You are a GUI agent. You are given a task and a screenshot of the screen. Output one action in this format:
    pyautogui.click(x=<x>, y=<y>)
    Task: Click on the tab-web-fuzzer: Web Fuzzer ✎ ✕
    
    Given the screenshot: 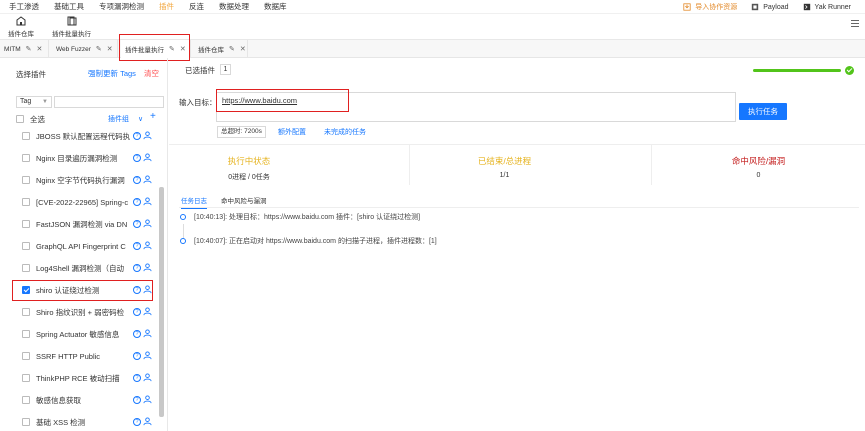 What is the action you would take?
    pyautogui.click(x=85, y=49)
    